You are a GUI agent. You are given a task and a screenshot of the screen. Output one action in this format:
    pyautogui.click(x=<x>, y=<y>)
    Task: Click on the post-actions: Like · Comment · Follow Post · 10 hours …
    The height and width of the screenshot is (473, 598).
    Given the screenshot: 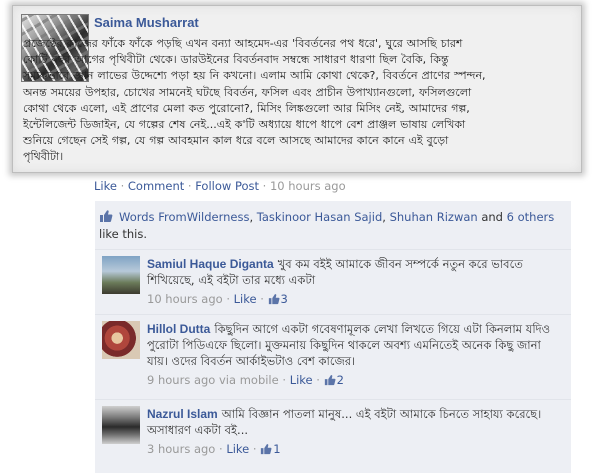 What is the action you would take?
    pyautogui.click(x=220, y=186)
    